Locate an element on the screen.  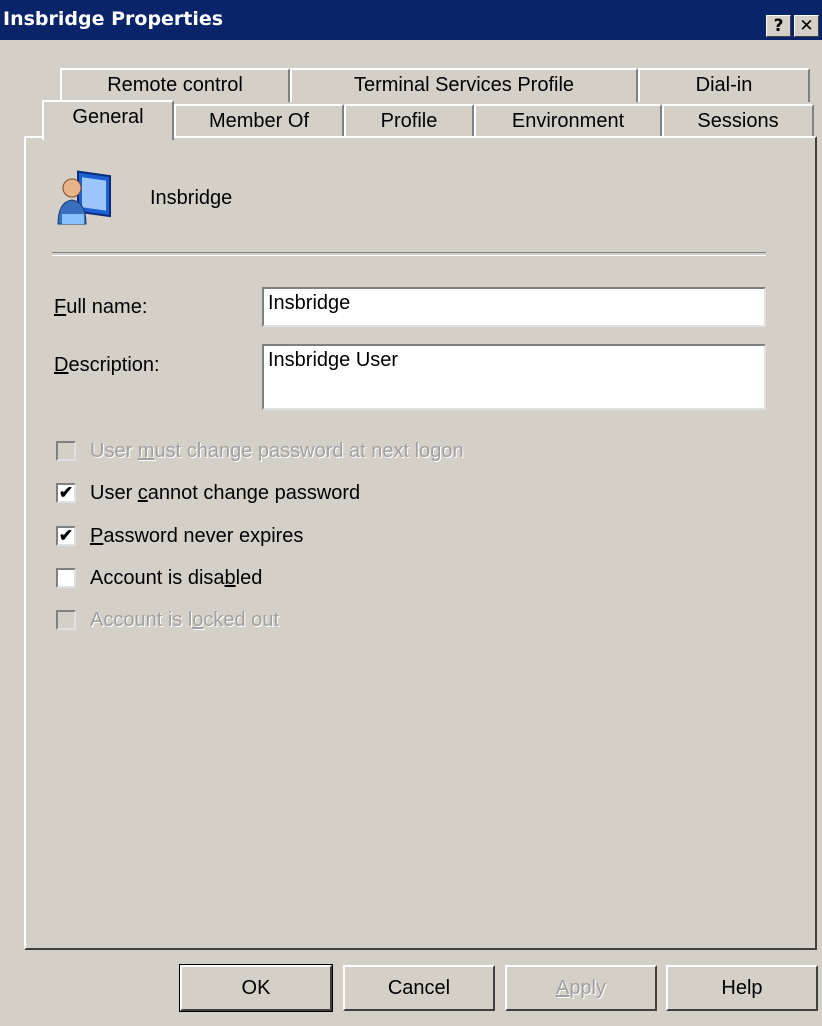
tab-environment: Environment is located at coordinates (568, 121).